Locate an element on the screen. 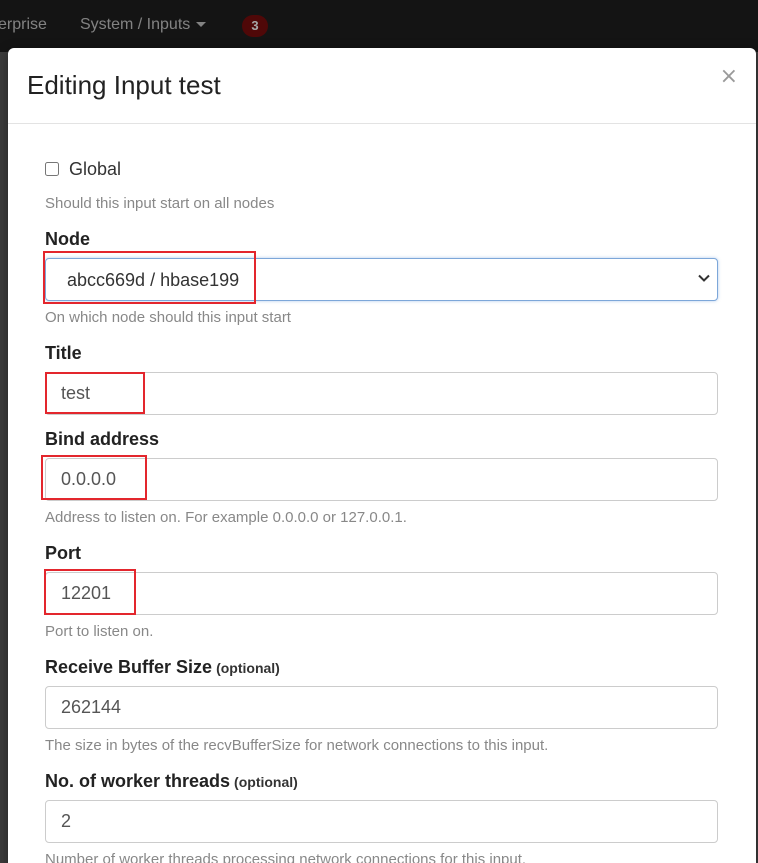  chevron-down-icon is located at coordinates (704, 278).